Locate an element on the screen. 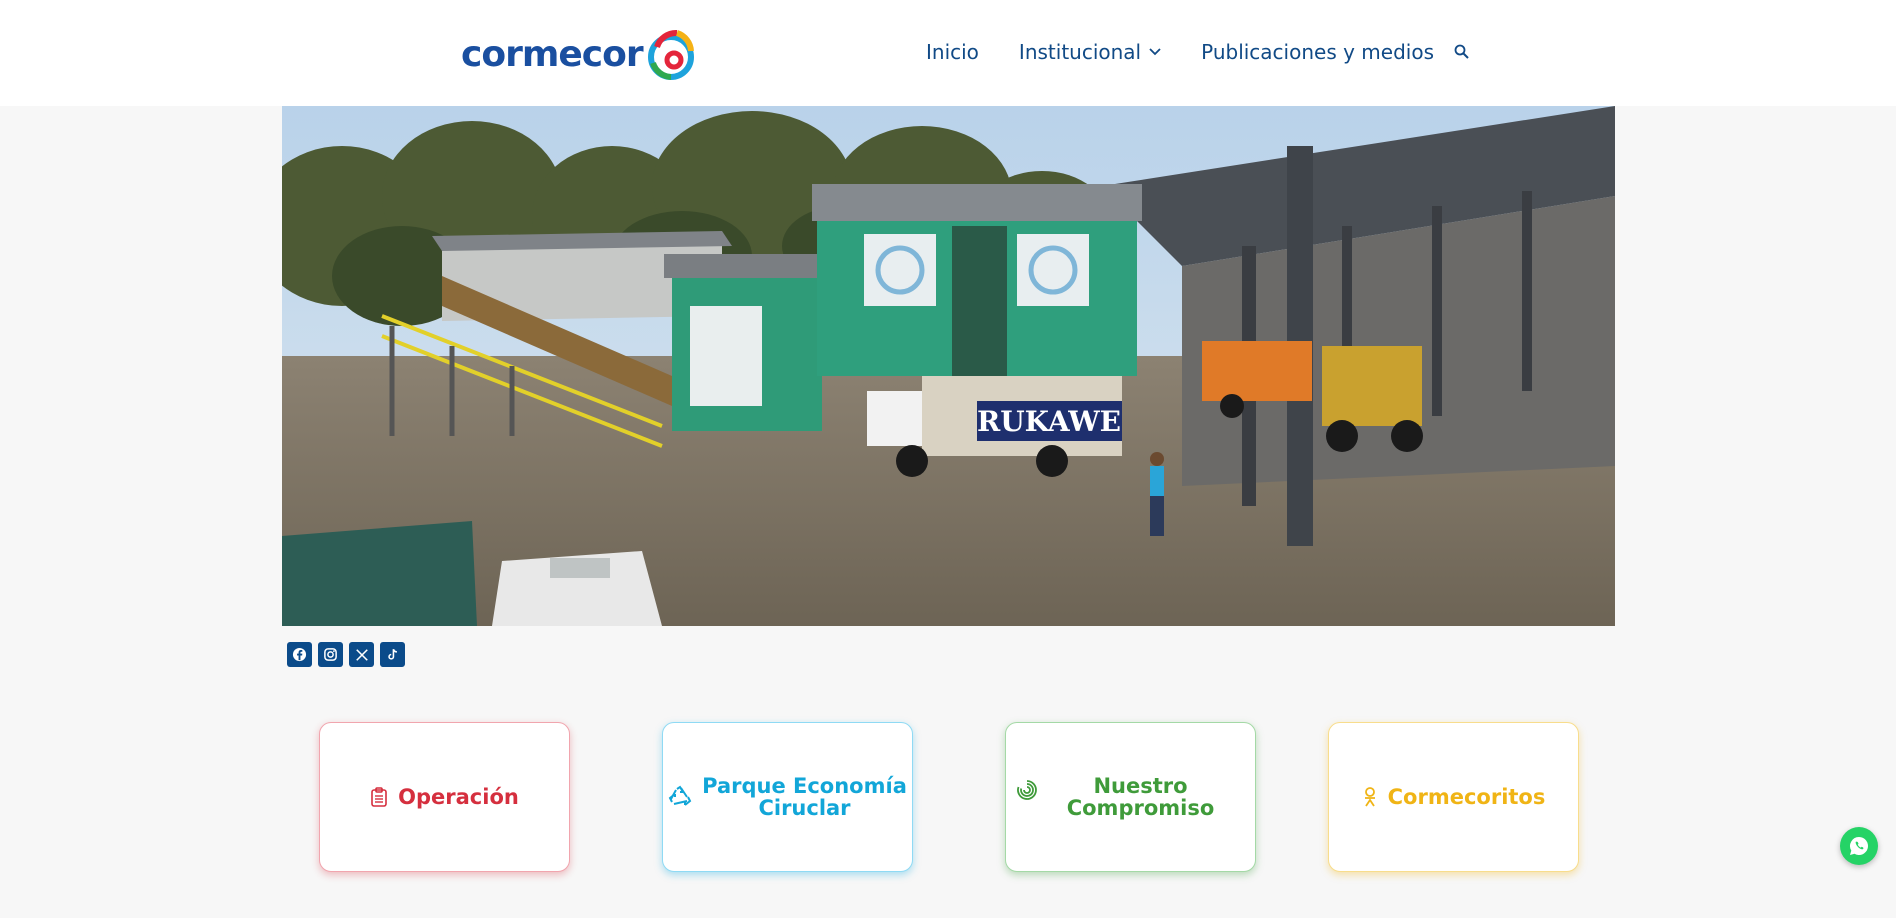 The height and width of the screenshot is (918, 1896). whatsapp-button is located at coordinates (1859, 846).